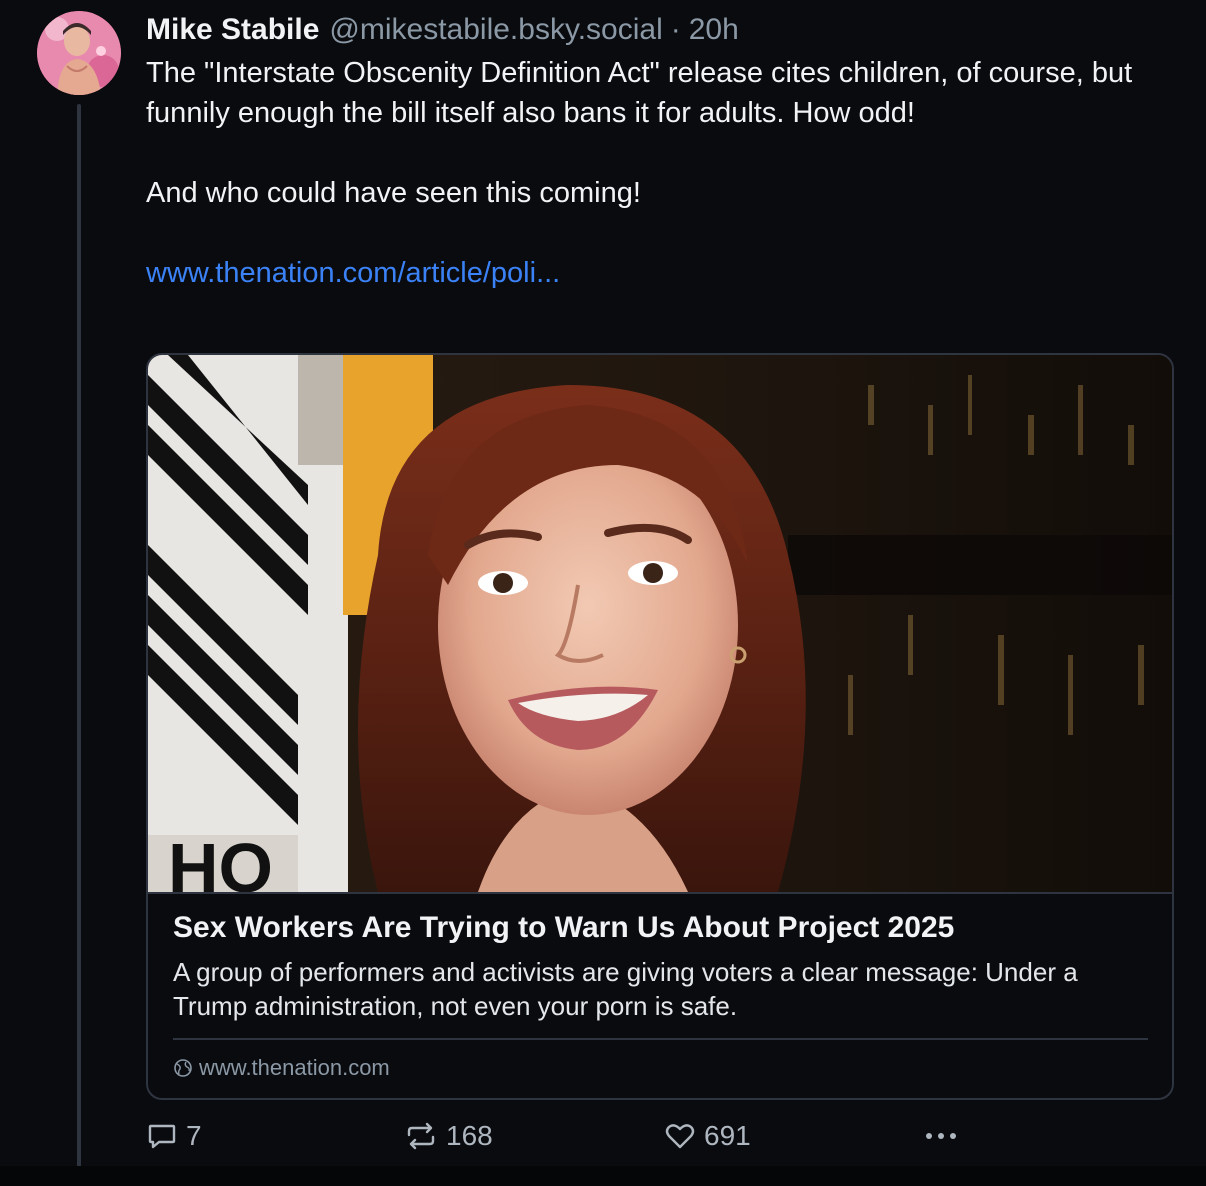 The height and width of the screenshot is (1186, 1206). I want to click on like-button: 691, so click(707, 1136).